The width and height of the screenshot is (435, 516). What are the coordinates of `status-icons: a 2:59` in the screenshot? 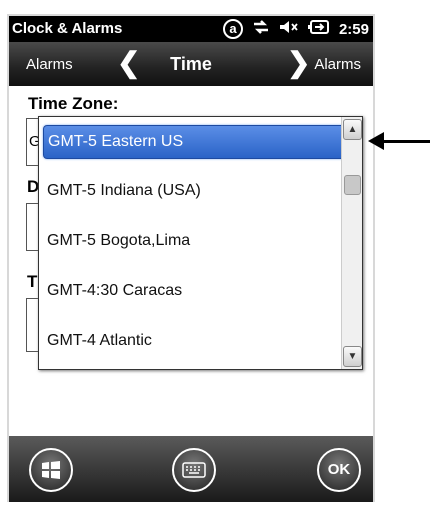 It's located at (295, 29).